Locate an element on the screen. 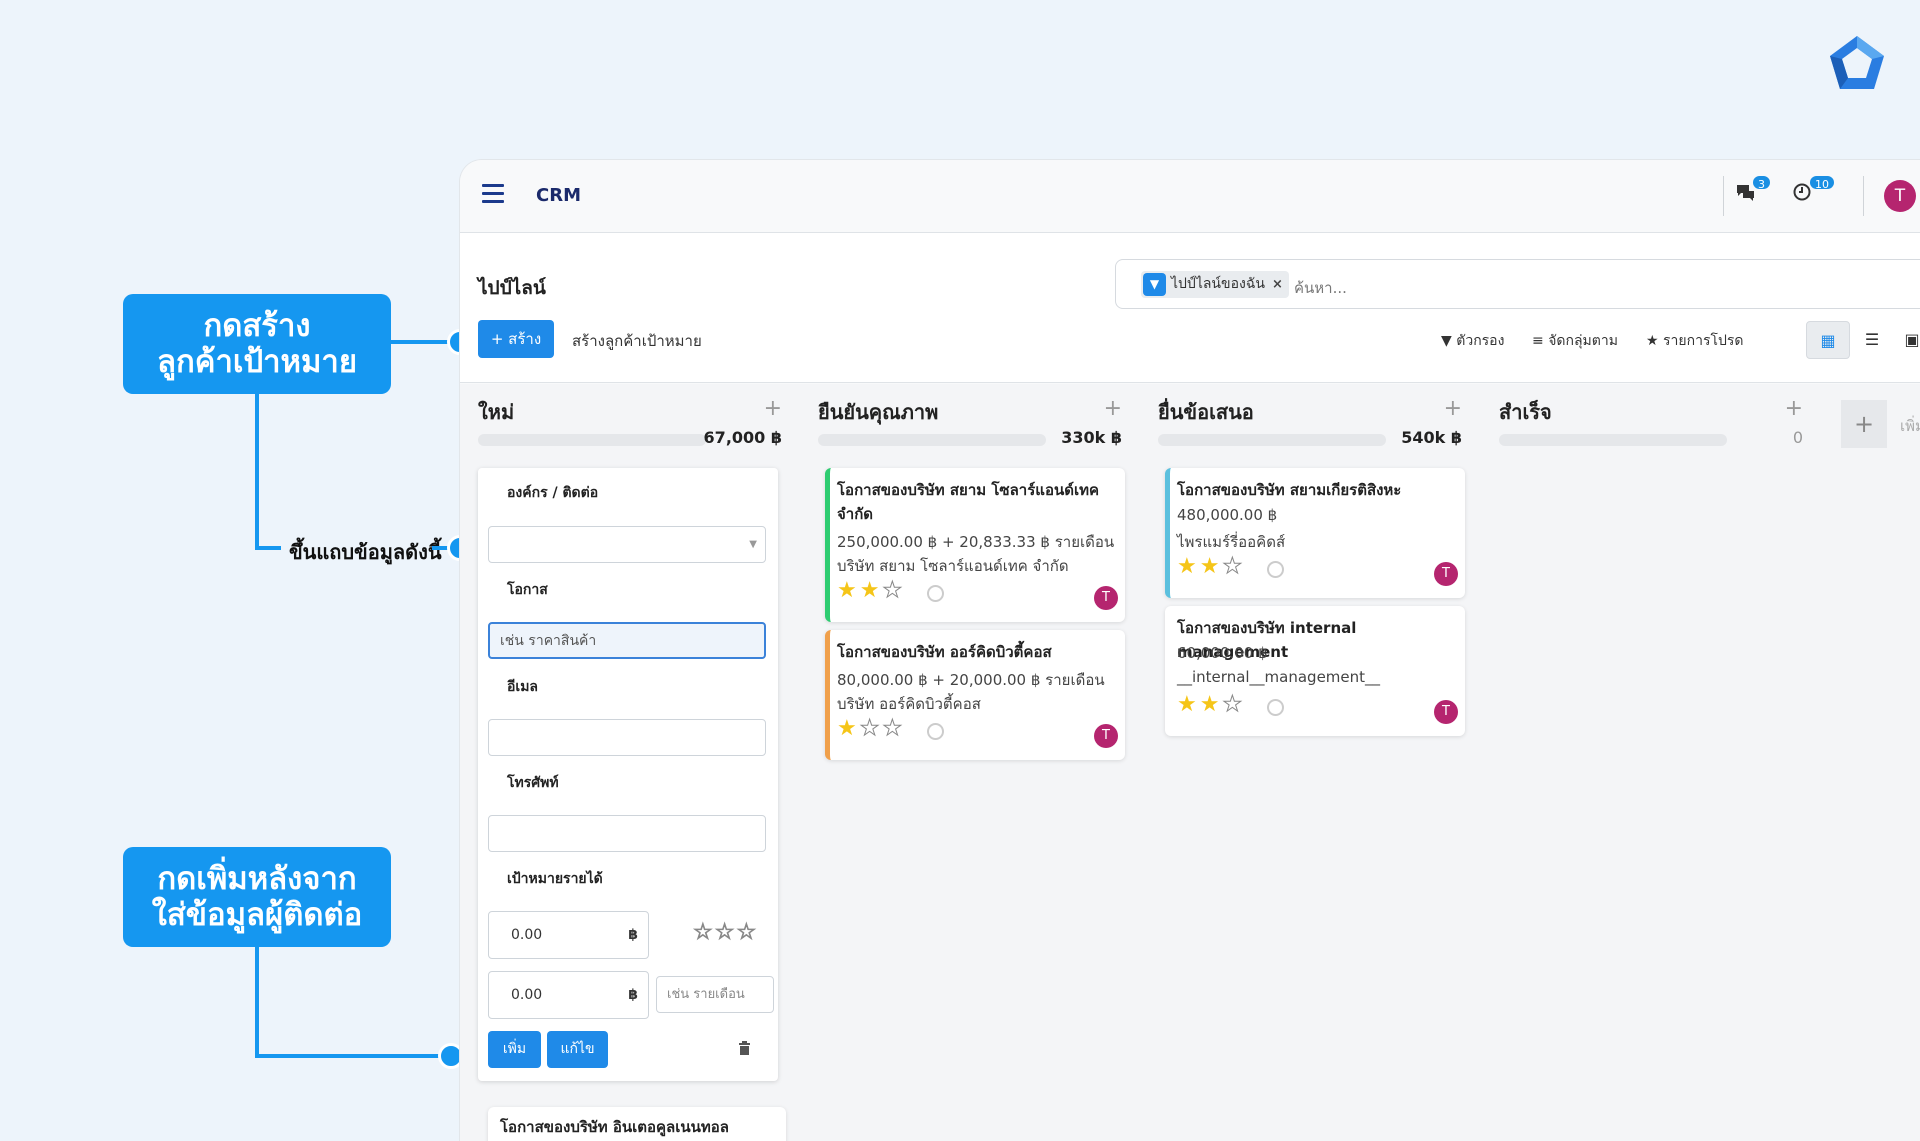 Image resolution: width=1920 pixels, height=1141 pixels. lead-card: โอกาสของบริษัท อินเตอคูลเนนทอล is located at coordinates (637, 1124).